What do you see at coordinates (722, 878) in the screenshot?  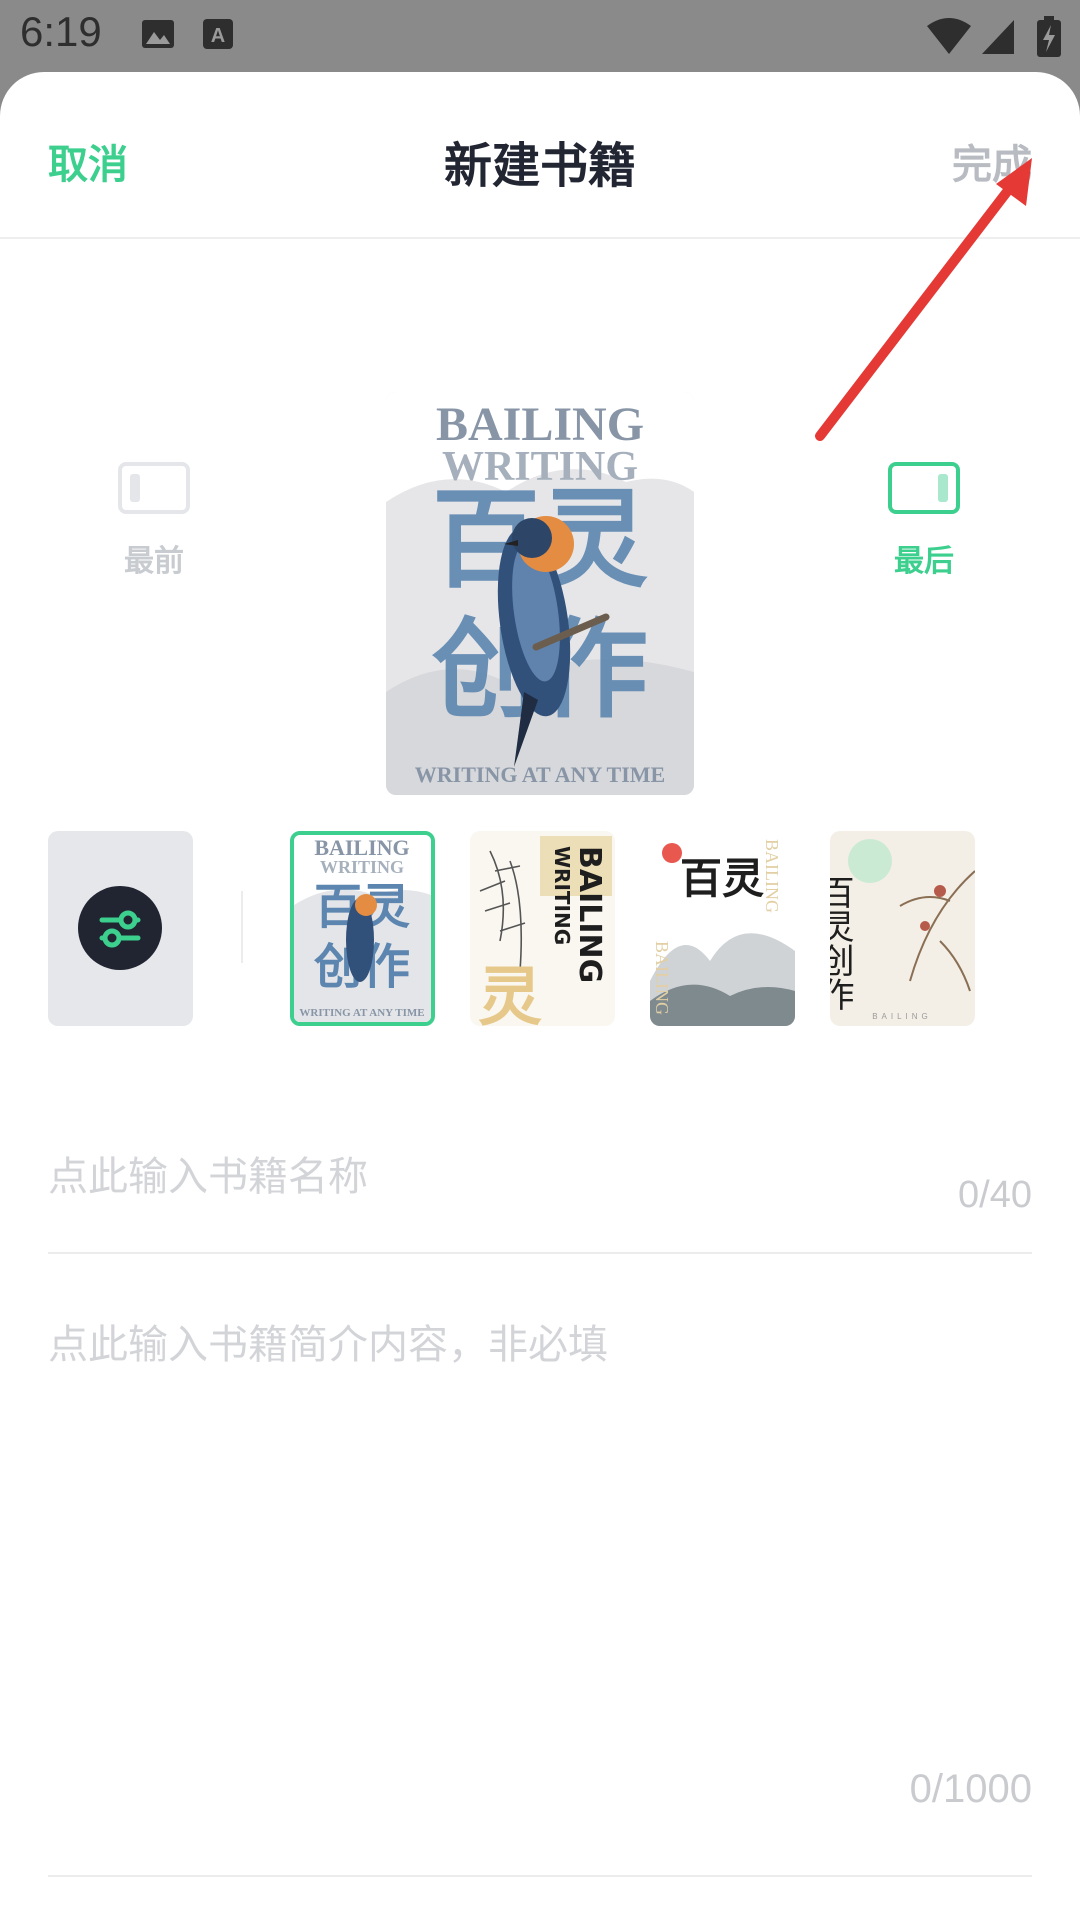 I see `svg-text: 百灵` at bounding box center [722, 878].